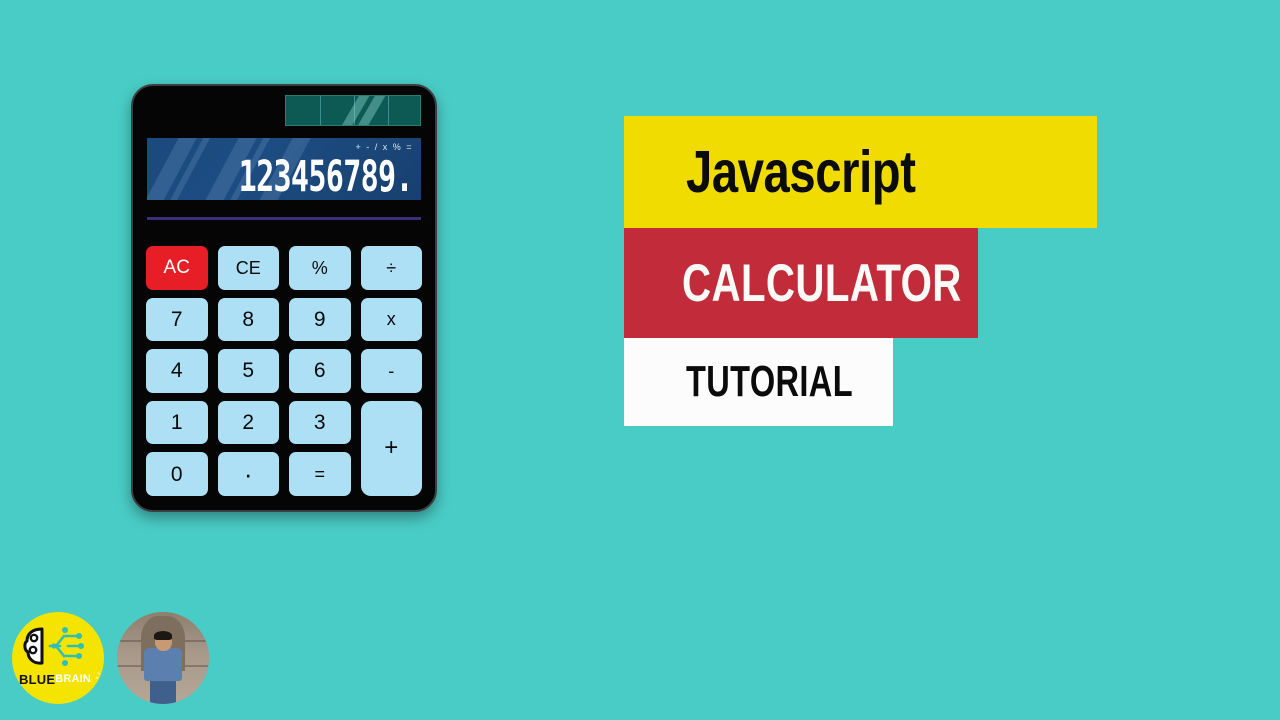  What do you see at coordinates (320, 268) in the screenshot?
I see `key-percent: %` at bounding box center [320, 268].